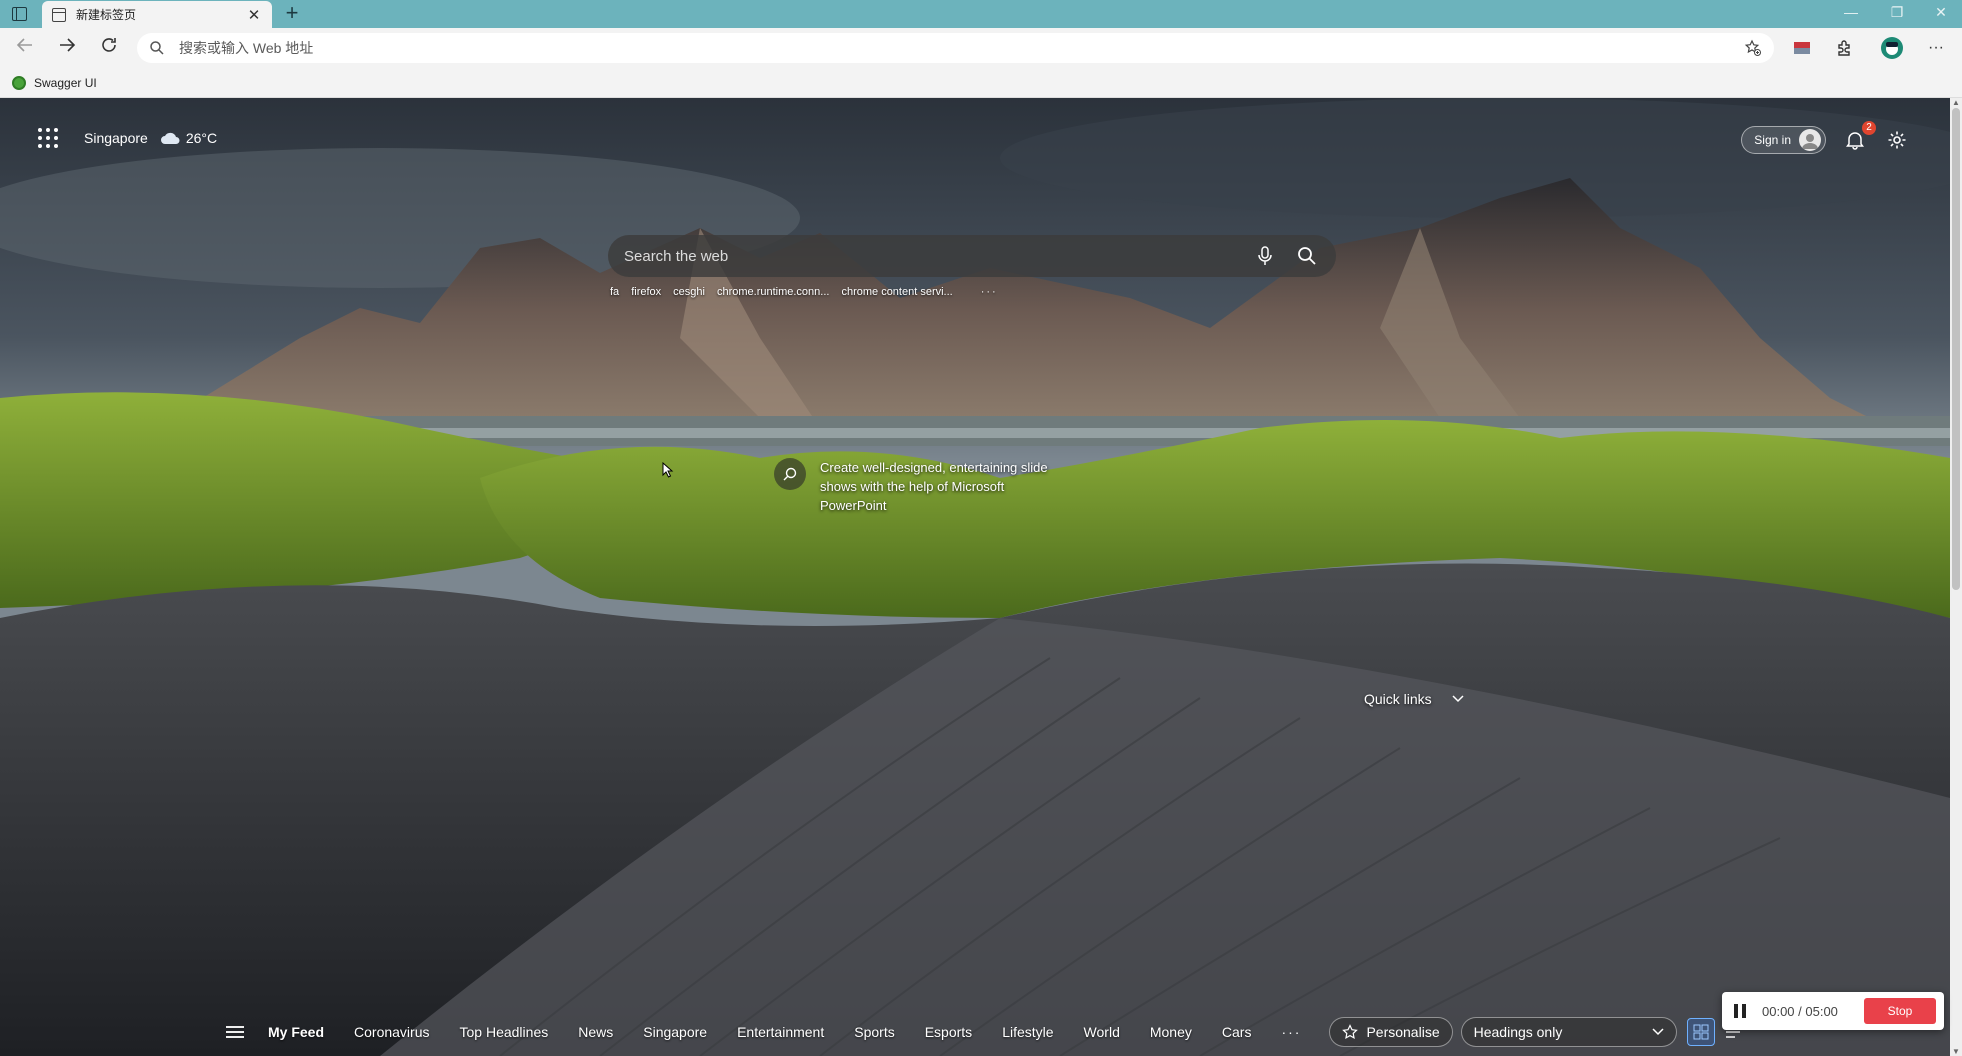 The image size is (1962, 1056). What do you see at coordinates (1810, 140) in the screenshot?
I see `avatar-icon` at bounding box center [1810, 140].